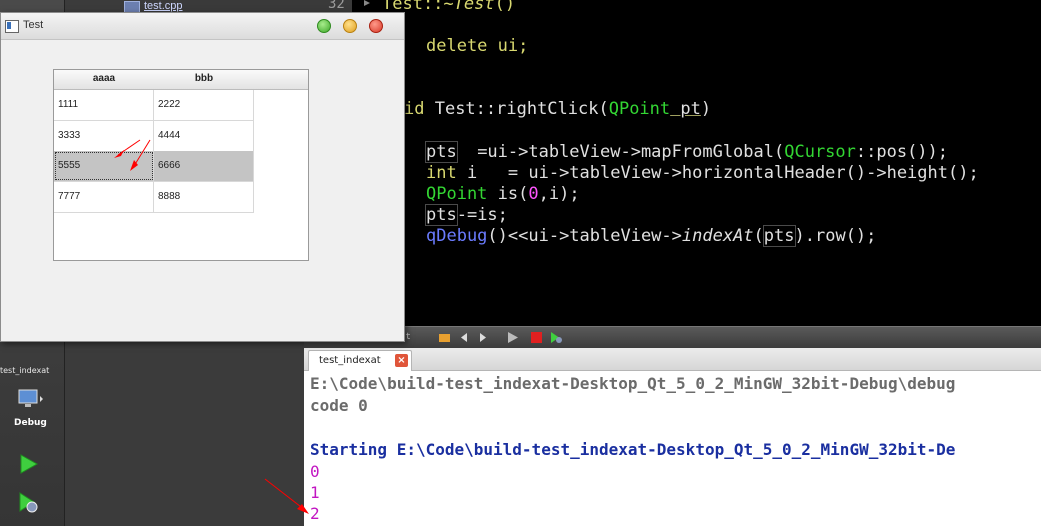 This screenshot has width=1041, height=526. Describe the element at coordinates (401, 360) in the screenshot. I see `close-icon: ×` at that location.